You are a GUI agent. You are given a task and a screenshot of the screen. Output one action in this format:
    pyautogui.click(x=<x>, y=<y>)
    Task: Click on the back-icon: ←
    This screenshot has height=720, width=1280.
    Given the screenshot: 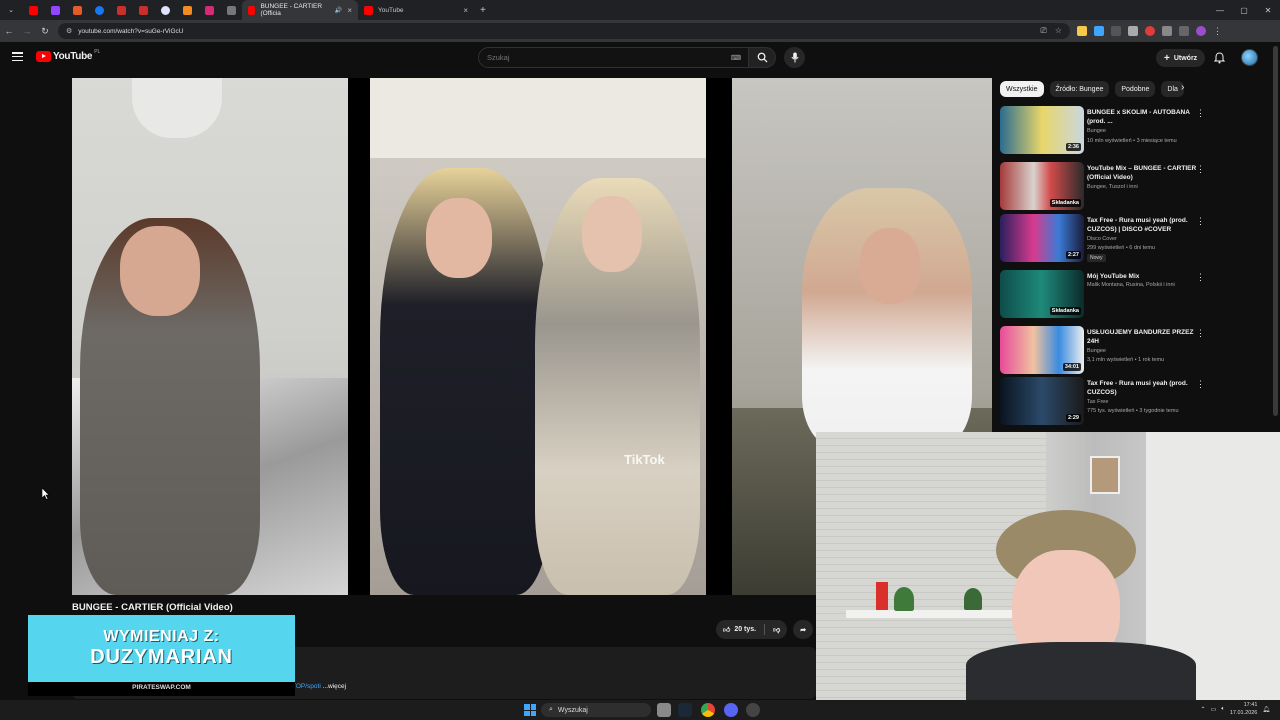 What is the action you would take?
    pyautogui.click(x=9, y=31)
    